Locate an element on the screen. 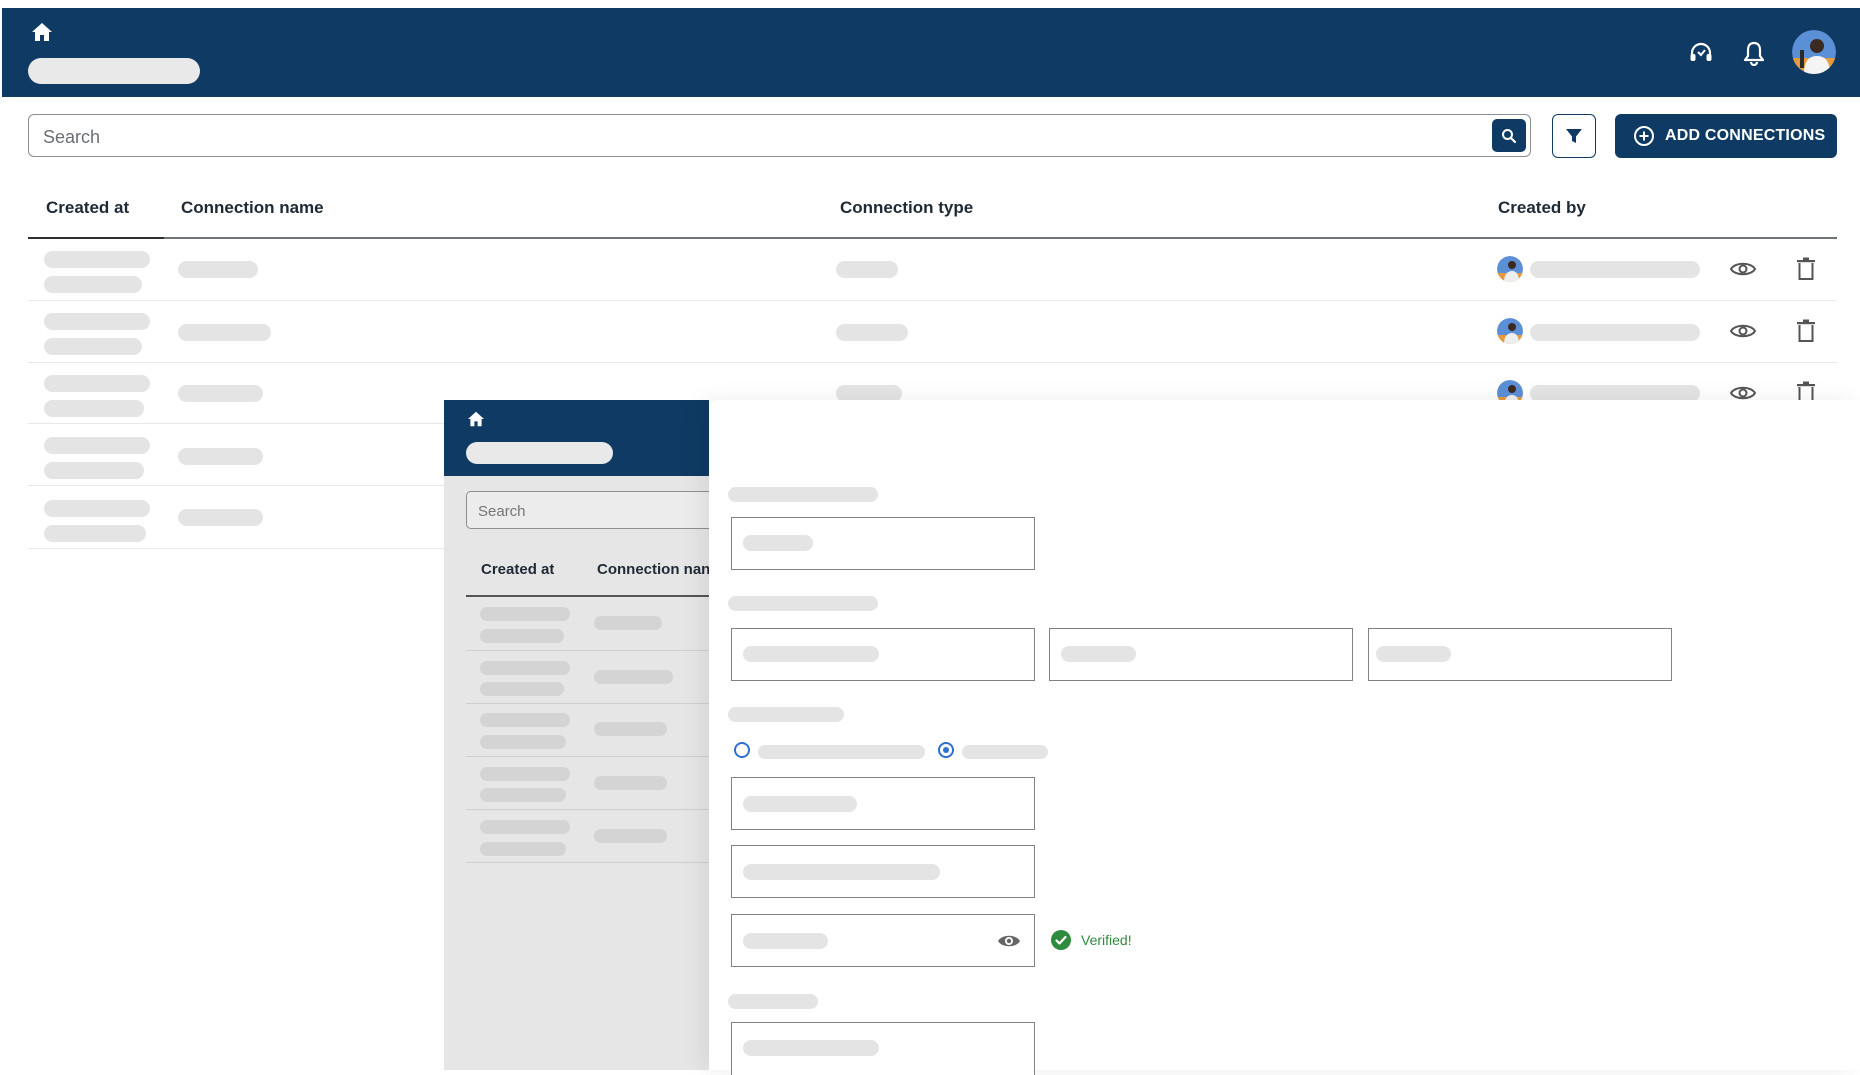 Image resolution: width=1860 pixels, height=1075 pixels. sort-indicator is located at coordinates (96, 238).